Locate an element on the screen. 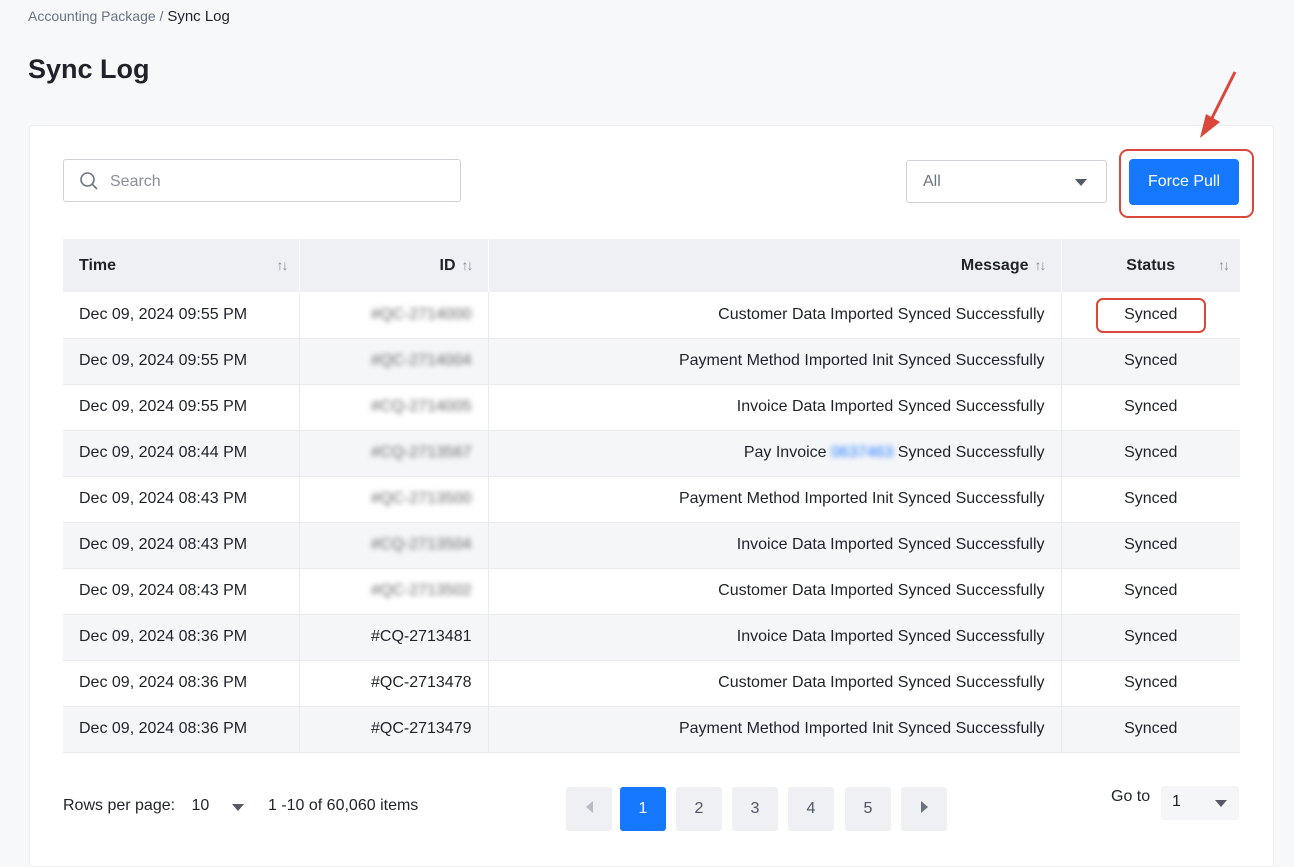 This screenshot has height=867, width=1294. rows-per-page-control: Rows per page: 10 1 -10 of 60,060 items is located at coordinates (240, 806).